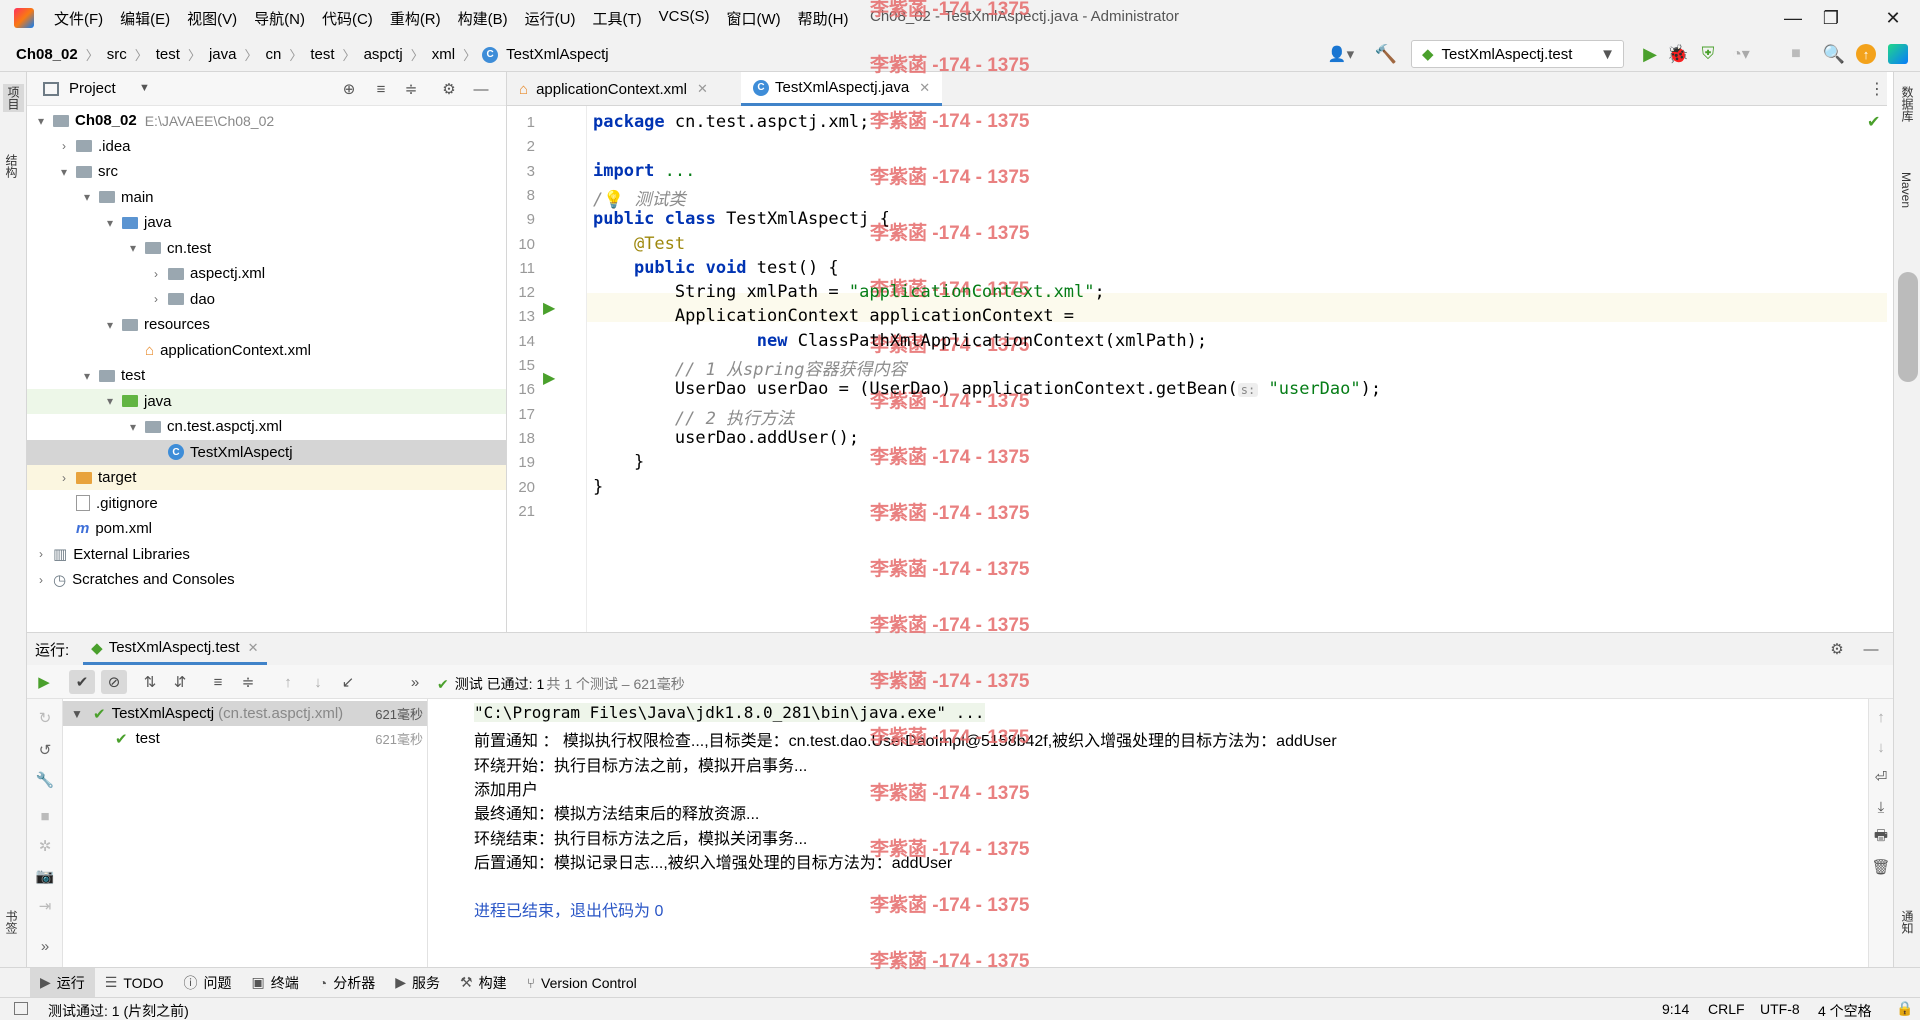  I want to click on tool-build: ⚒ 构建, so click(483, 983).